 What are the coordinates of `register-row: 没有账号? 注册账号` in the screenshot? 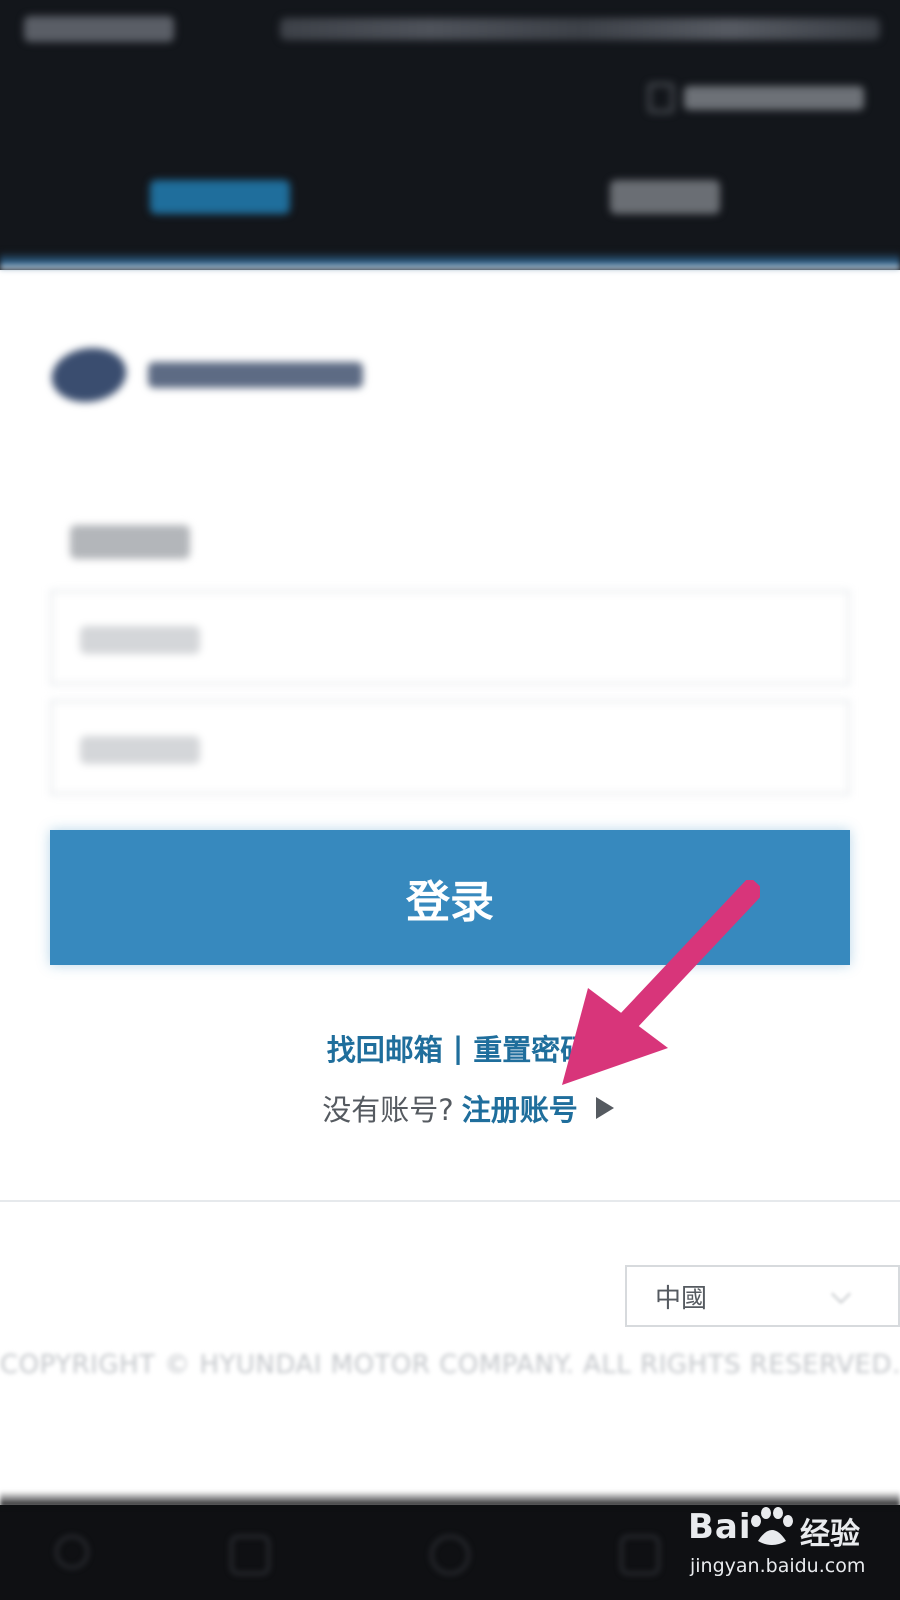 It's located at (450, 1108).